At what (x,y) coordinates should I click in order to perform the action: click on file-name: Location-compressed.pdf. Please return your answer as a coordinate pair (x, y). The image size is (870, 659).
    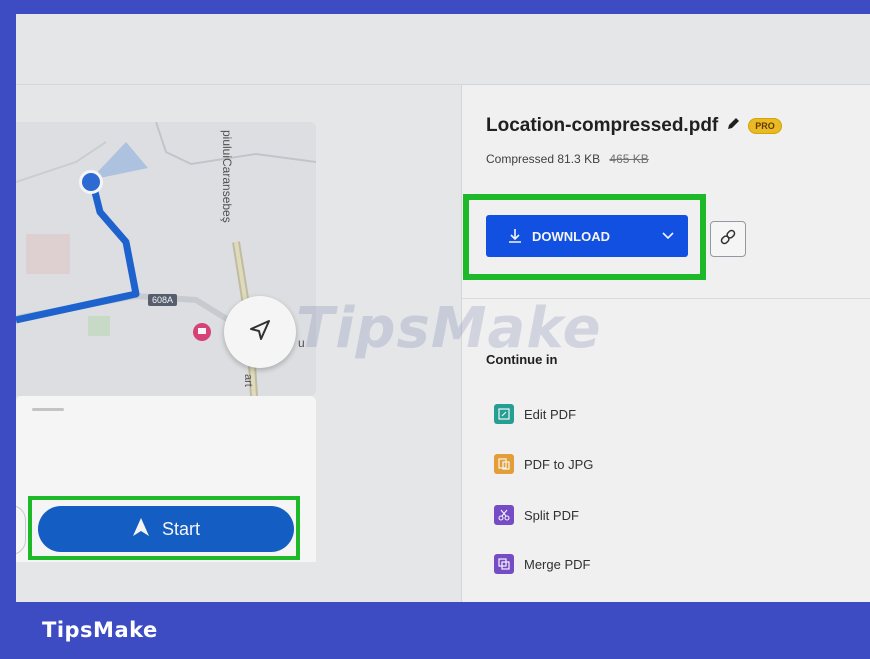
    Looking at the image, I should click on (602, 125).